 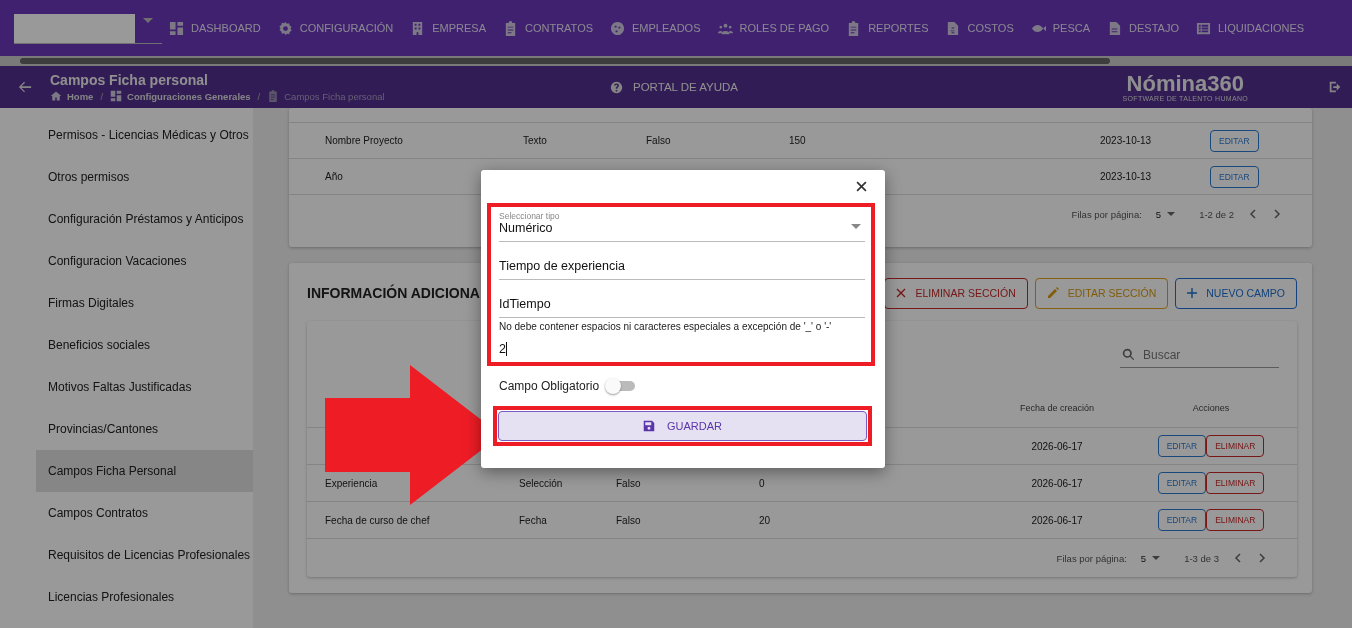 What do you see at coordinates (144, 429) in the screenshot?
I see `sidebar-item: Provincias/Cantones` at bounding box center [144, 429].